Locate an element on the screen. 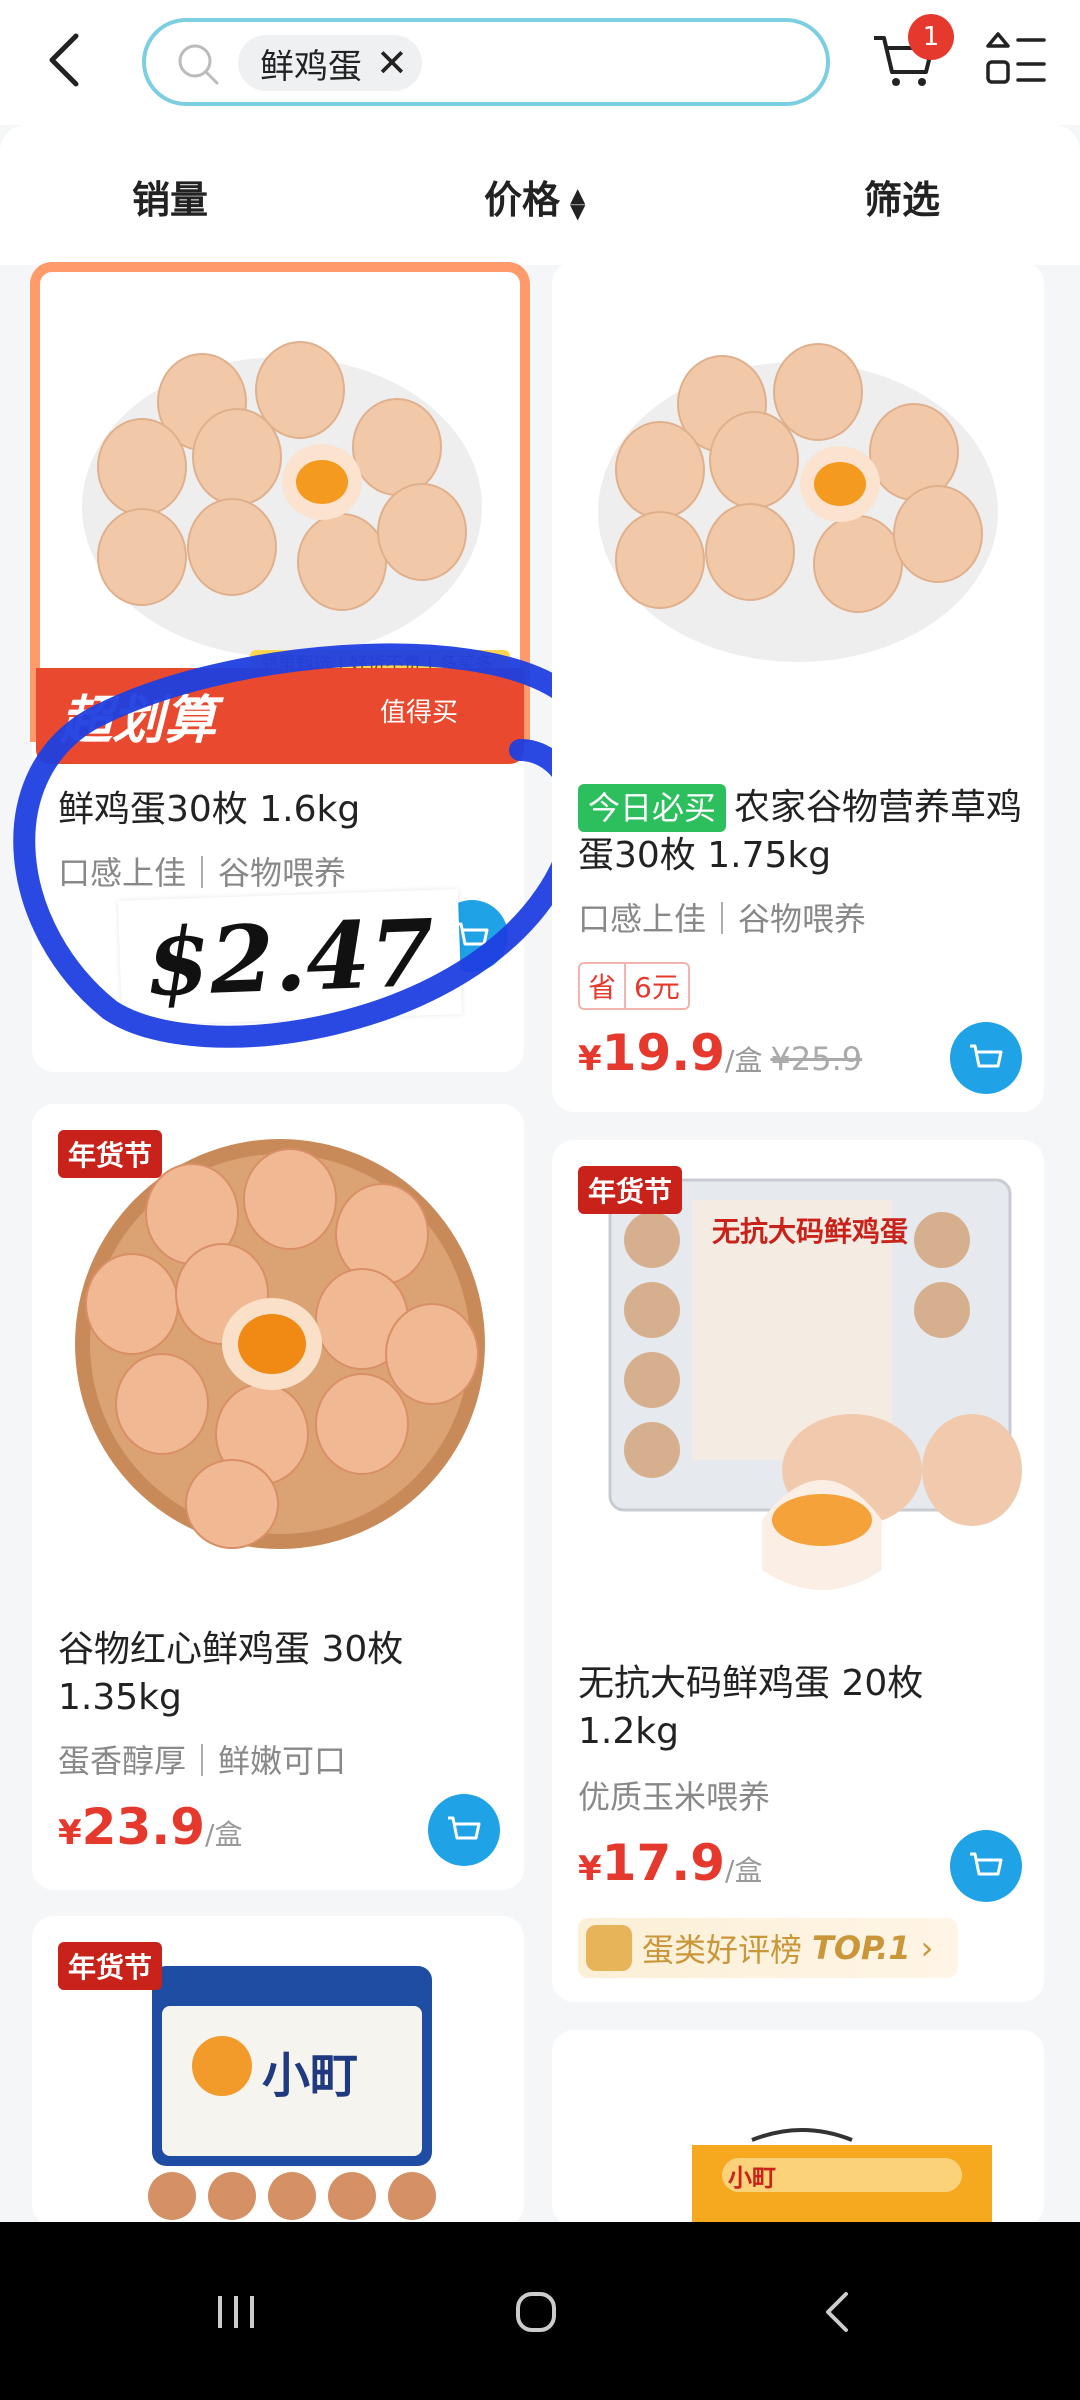 The height and width of the screenshot is (2400, 1080). product-title: 无抗大码鲜鸡蛋 20枚 1.2kg is located at coordinates (751, 1707).